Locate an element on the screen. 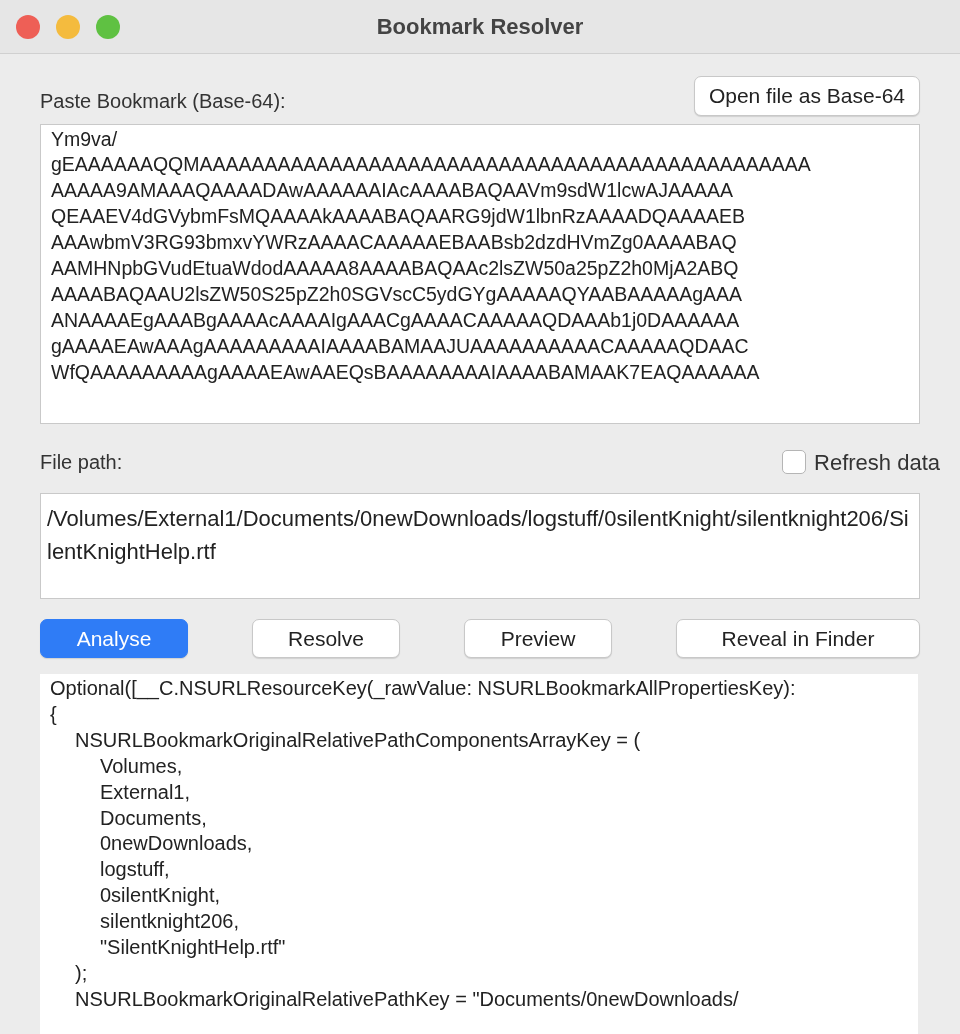  text-line: WfQAAAAAAAAAgAAAAEAwAAEQsBAAAAAAAAIAAAABAMAAK7EAQAAAAAA is located at coordinates (405, 372).